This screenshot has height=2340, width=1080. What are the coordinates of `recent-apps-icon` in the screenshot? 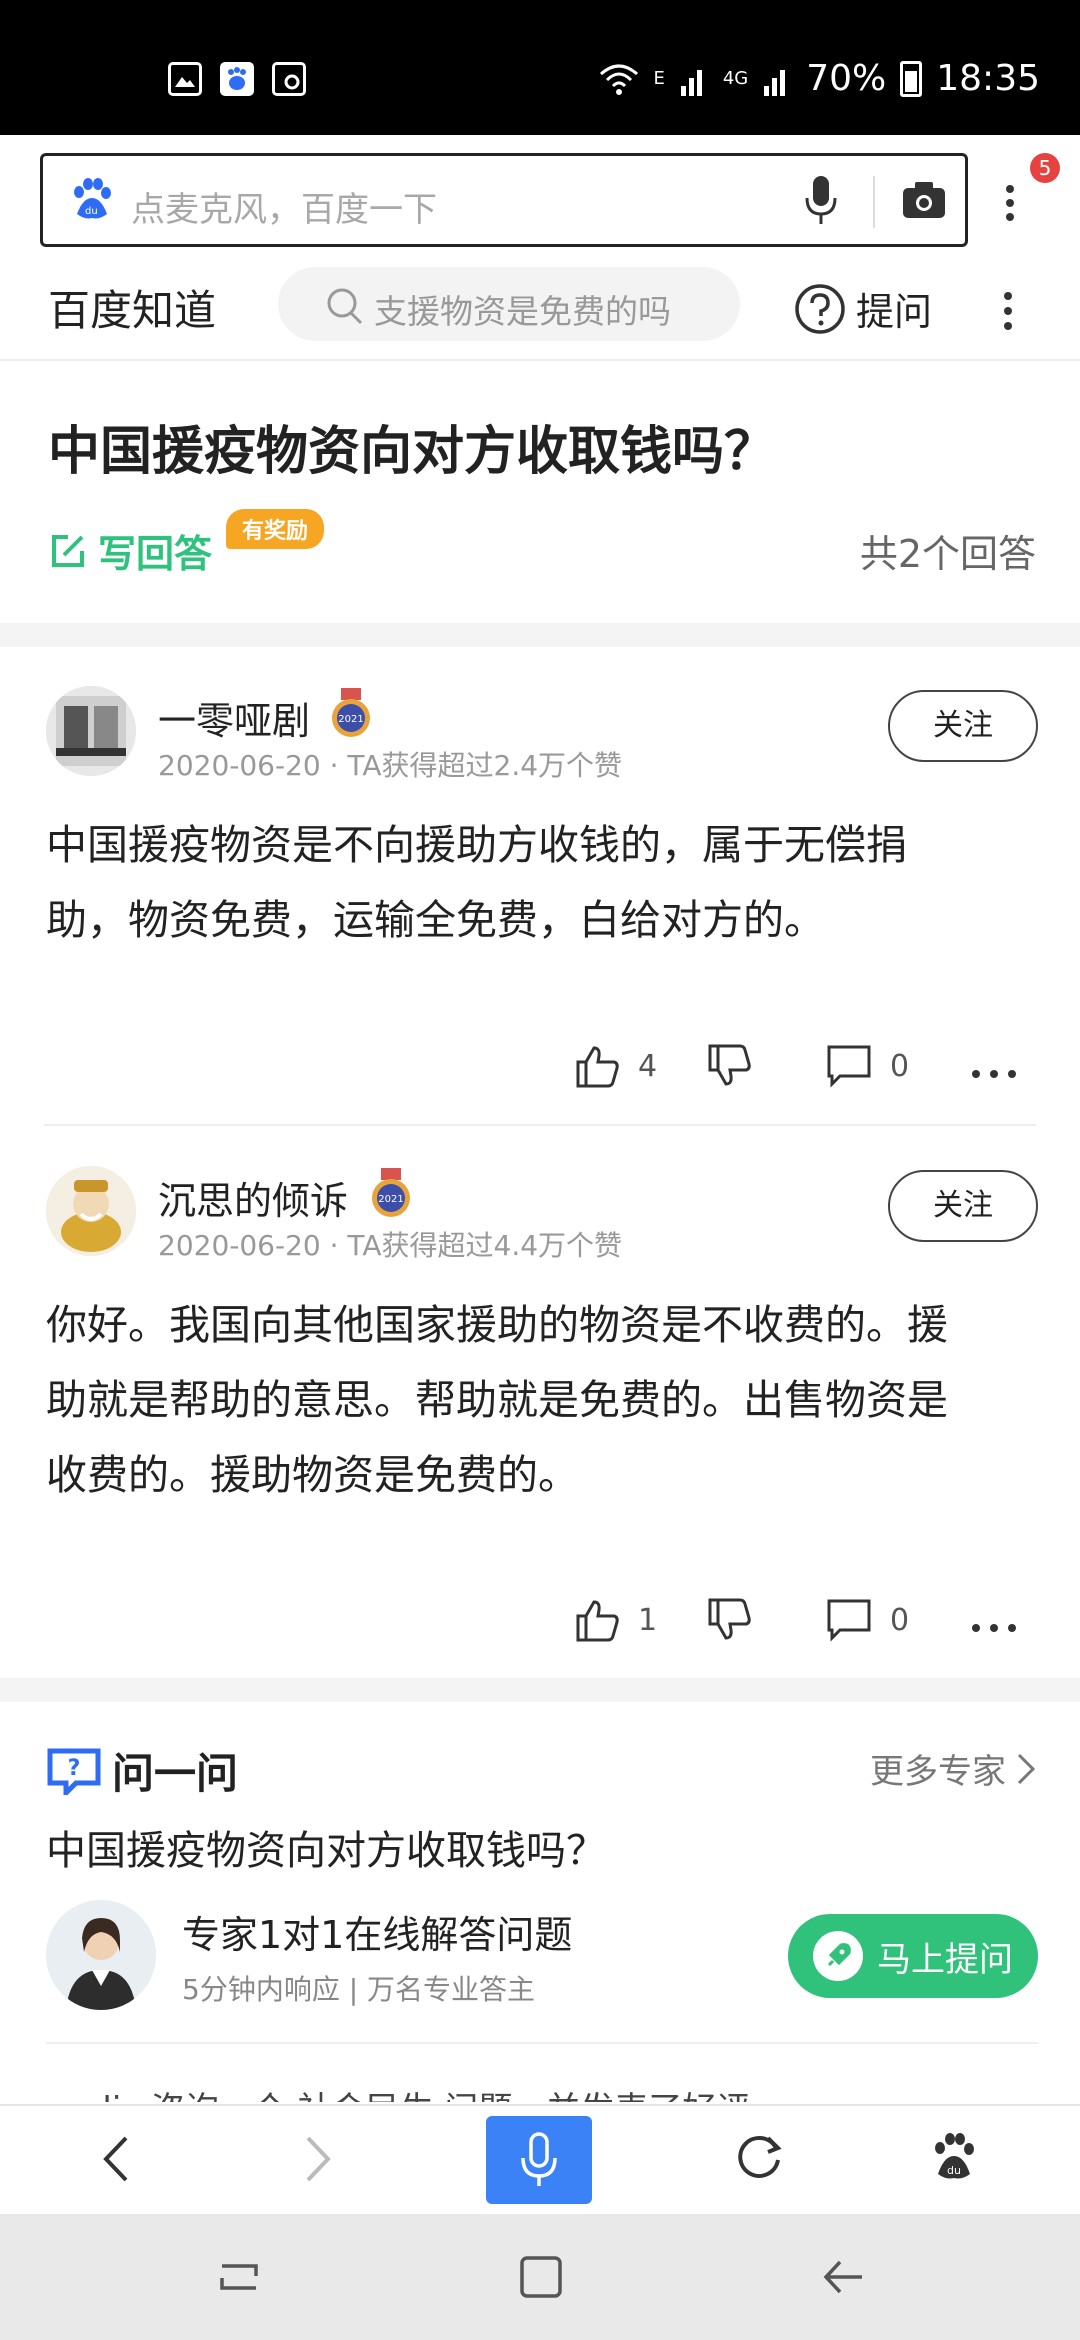 It's located at (239, 2277).